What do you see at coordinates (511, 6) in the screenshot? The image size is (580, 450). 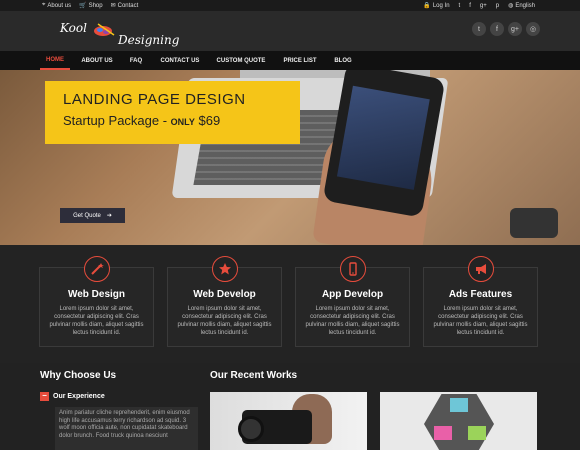 I see `globe-icon: ◍` at bounding box center [511, 6].